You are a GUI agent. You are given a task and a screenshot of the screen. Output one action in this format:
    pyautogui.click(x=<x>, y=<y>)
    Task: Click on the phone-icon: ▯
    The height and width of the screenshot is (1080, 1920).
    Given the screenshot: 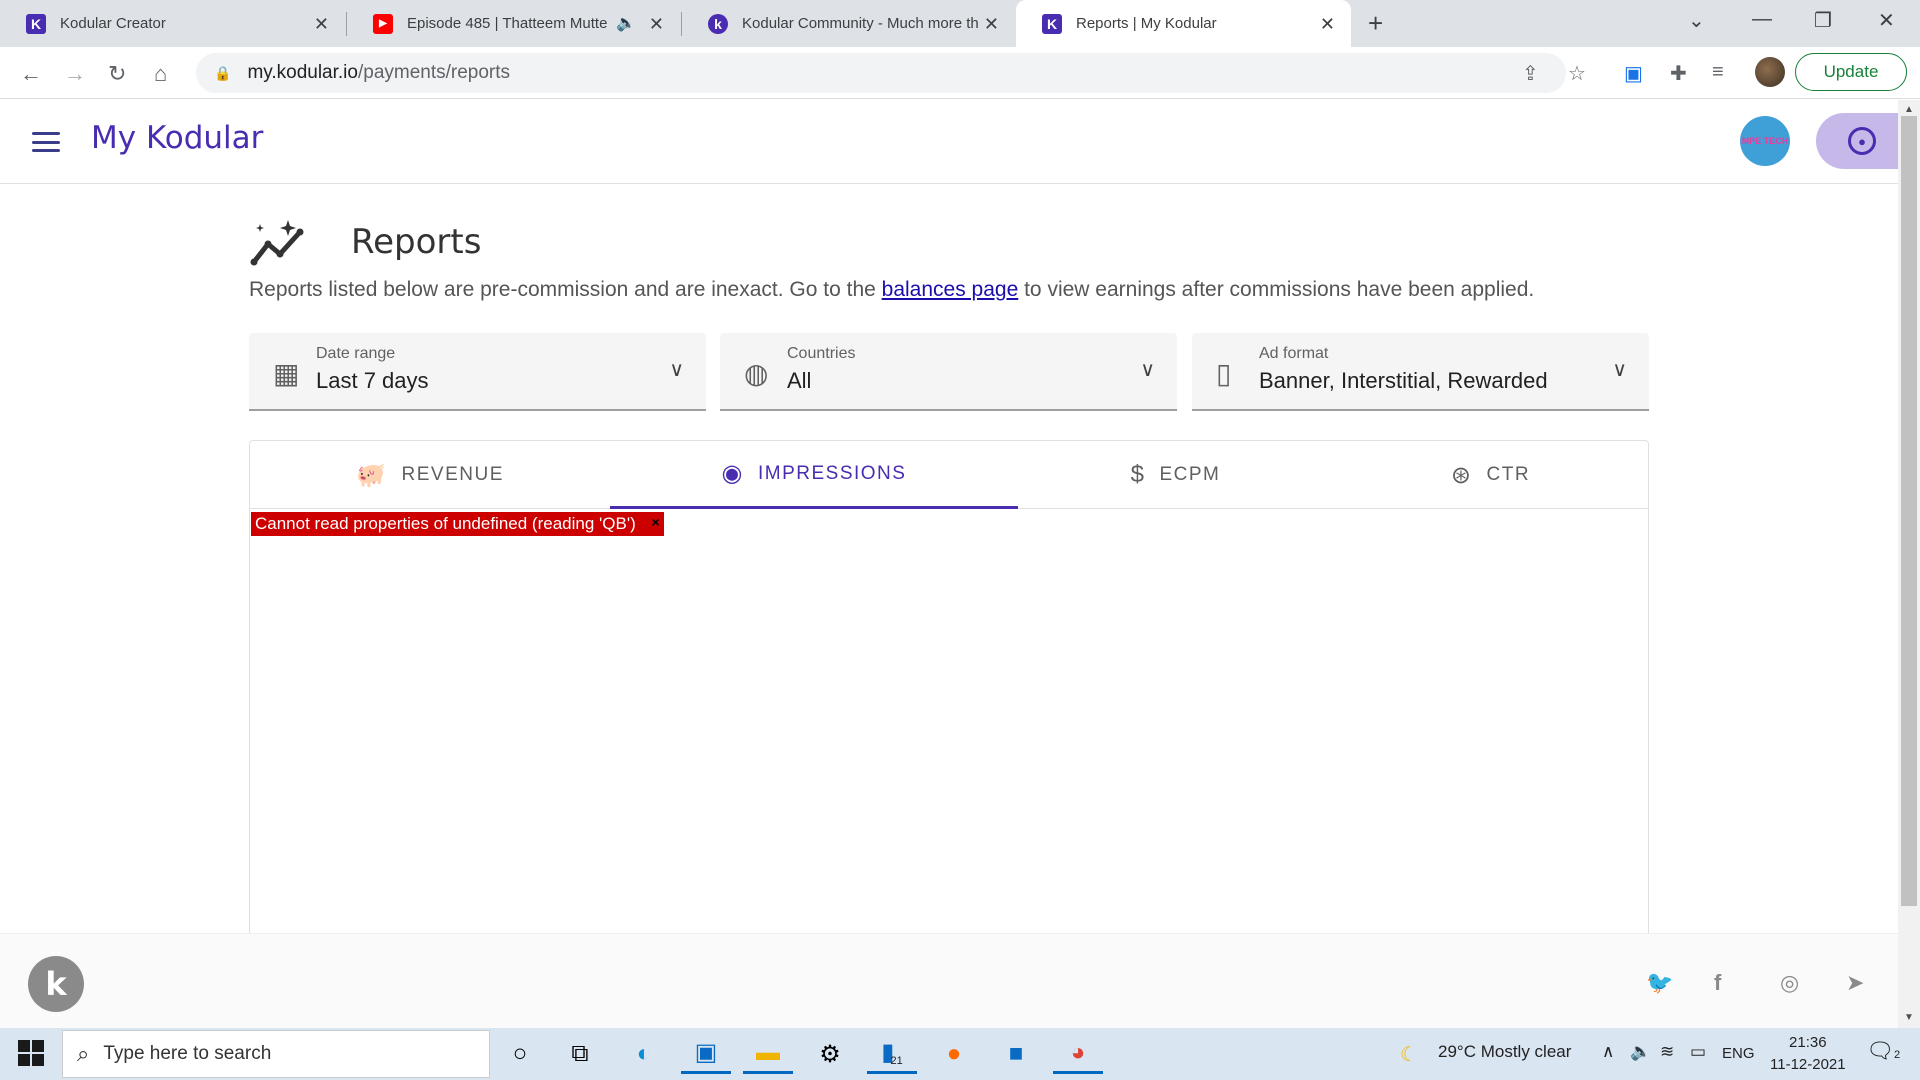 What is the action you would take?
    pyautogui.click(x=1224, y=373)
    